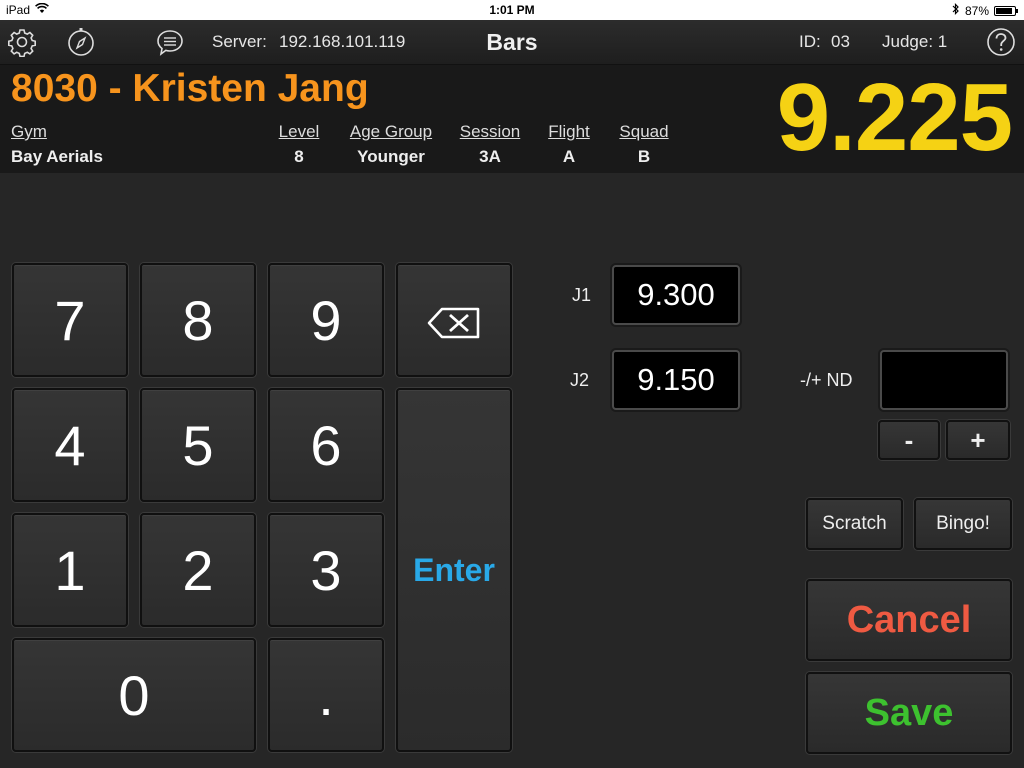  What do you see at coordinates (29, 131) in the screenshot?
I see `gym-label: Gym` at bounding box center [29, 131].